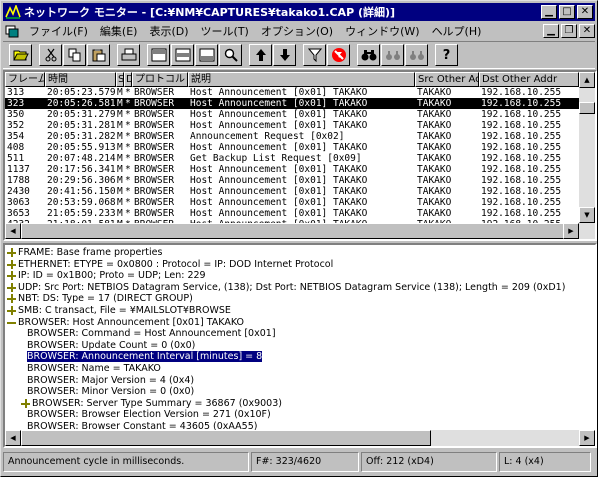 The image size is (598, 477). Describe the element at coordinates (260, 55) in the screenshot. I see `previous-frame-button` at that location.